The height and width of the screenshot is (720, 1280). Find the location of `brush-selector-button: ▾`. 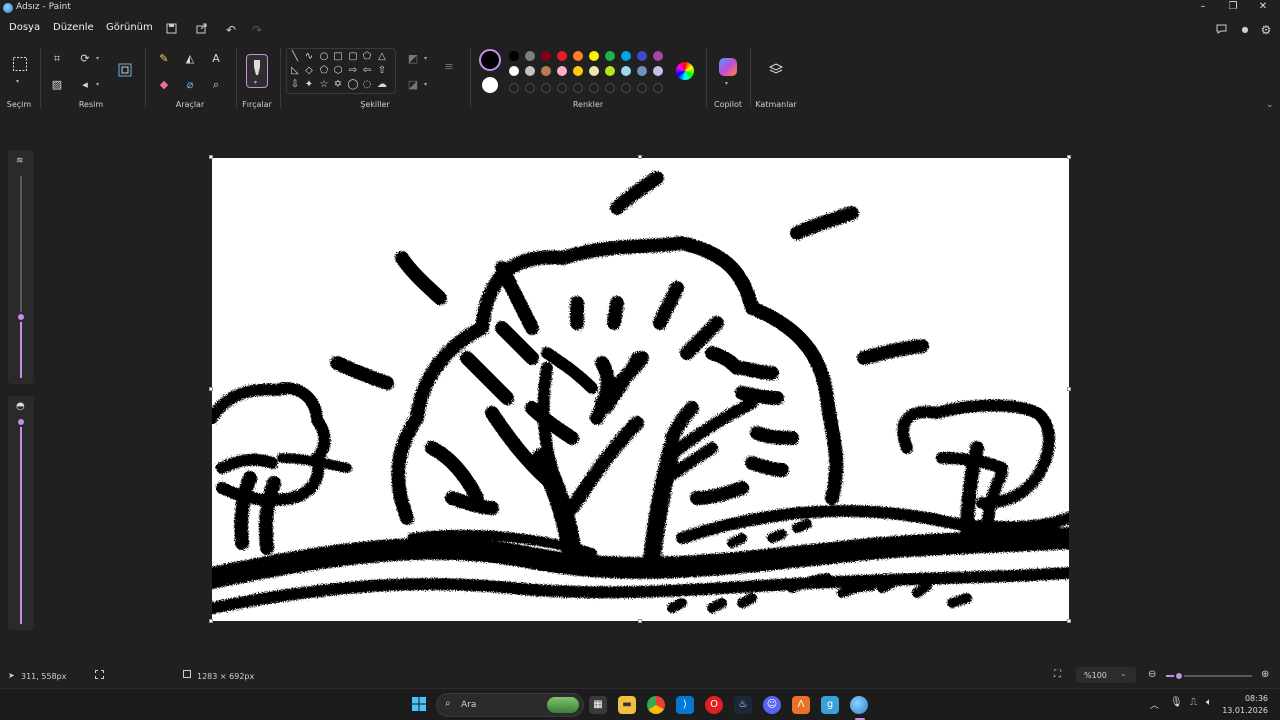

brush-selector-button: ▾ is located at coordinates (257, 71).